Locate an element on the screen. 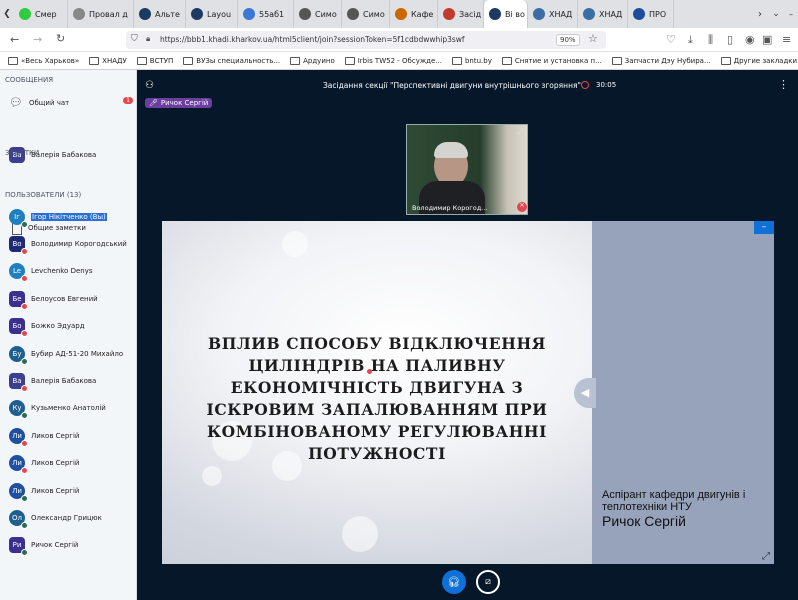  reload-icon: ↻ is located at coordinates (60, 38).